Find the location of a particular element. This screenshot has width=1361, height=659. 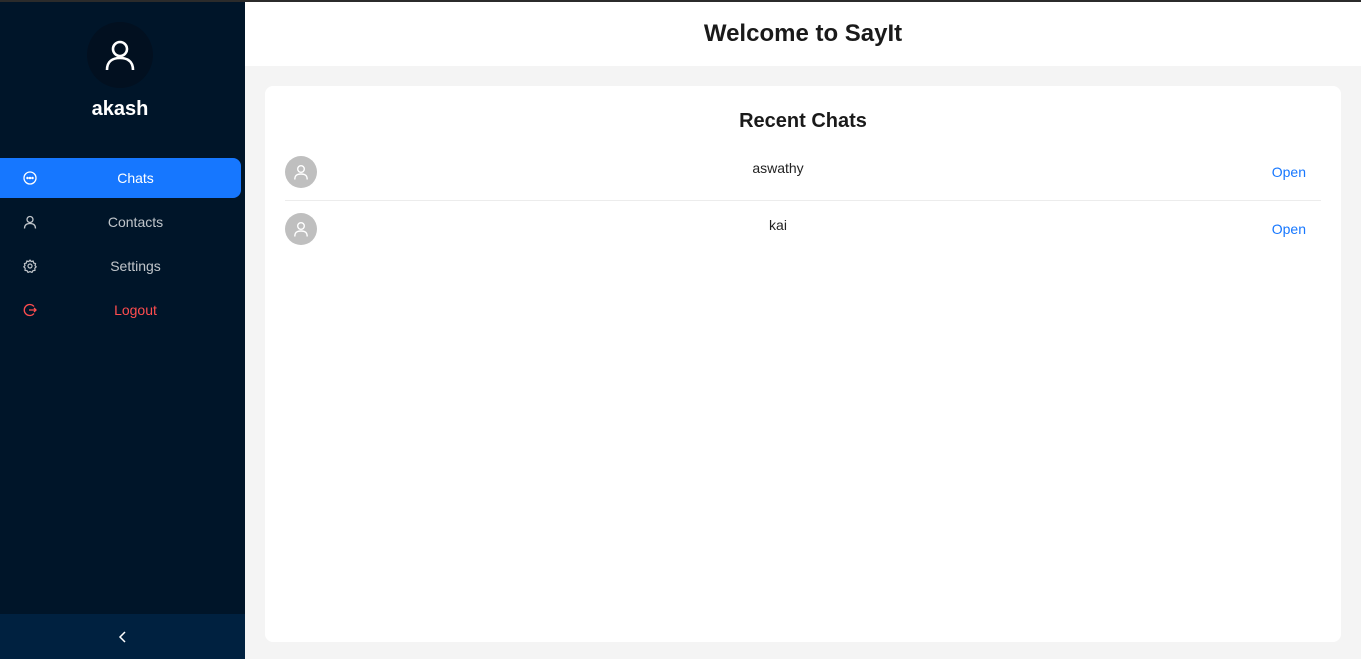

chat-name: aswathy is located at coordinates (778, 168).